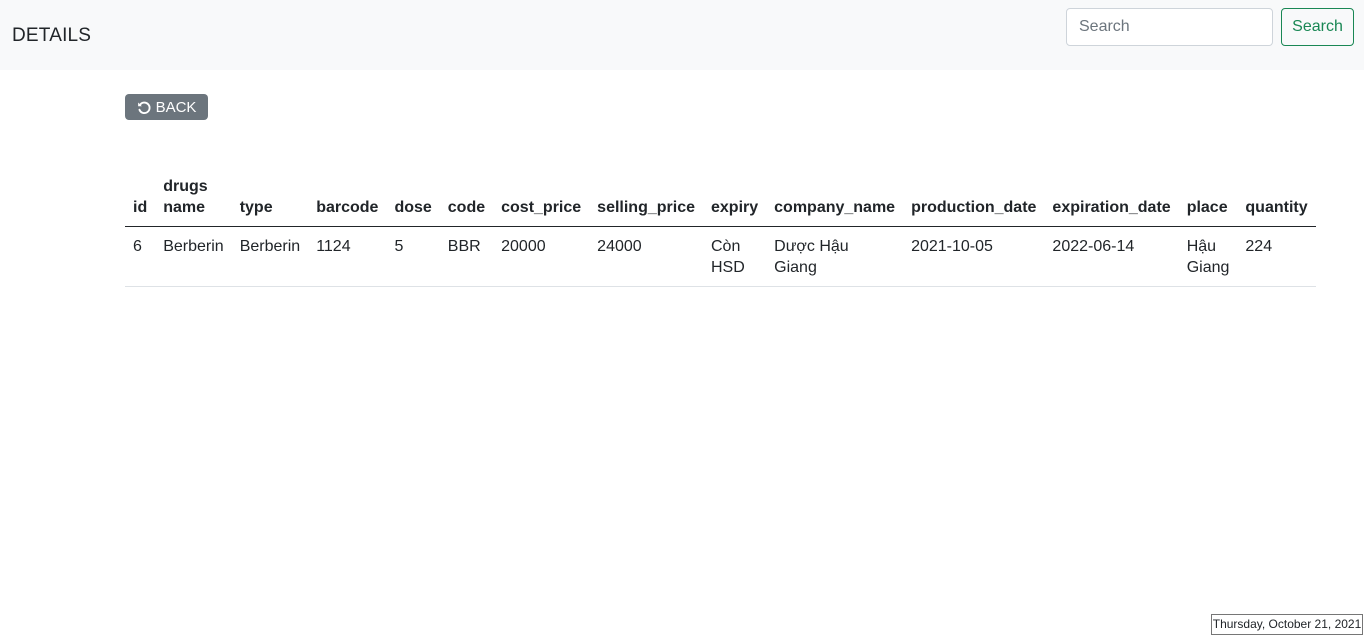 The height and width of the screenshot is (635, 1364). What do you see at coordinates (176, 107) in the screenshot?
I see `back-button-label: BACK` at bounding box center [176, 107].